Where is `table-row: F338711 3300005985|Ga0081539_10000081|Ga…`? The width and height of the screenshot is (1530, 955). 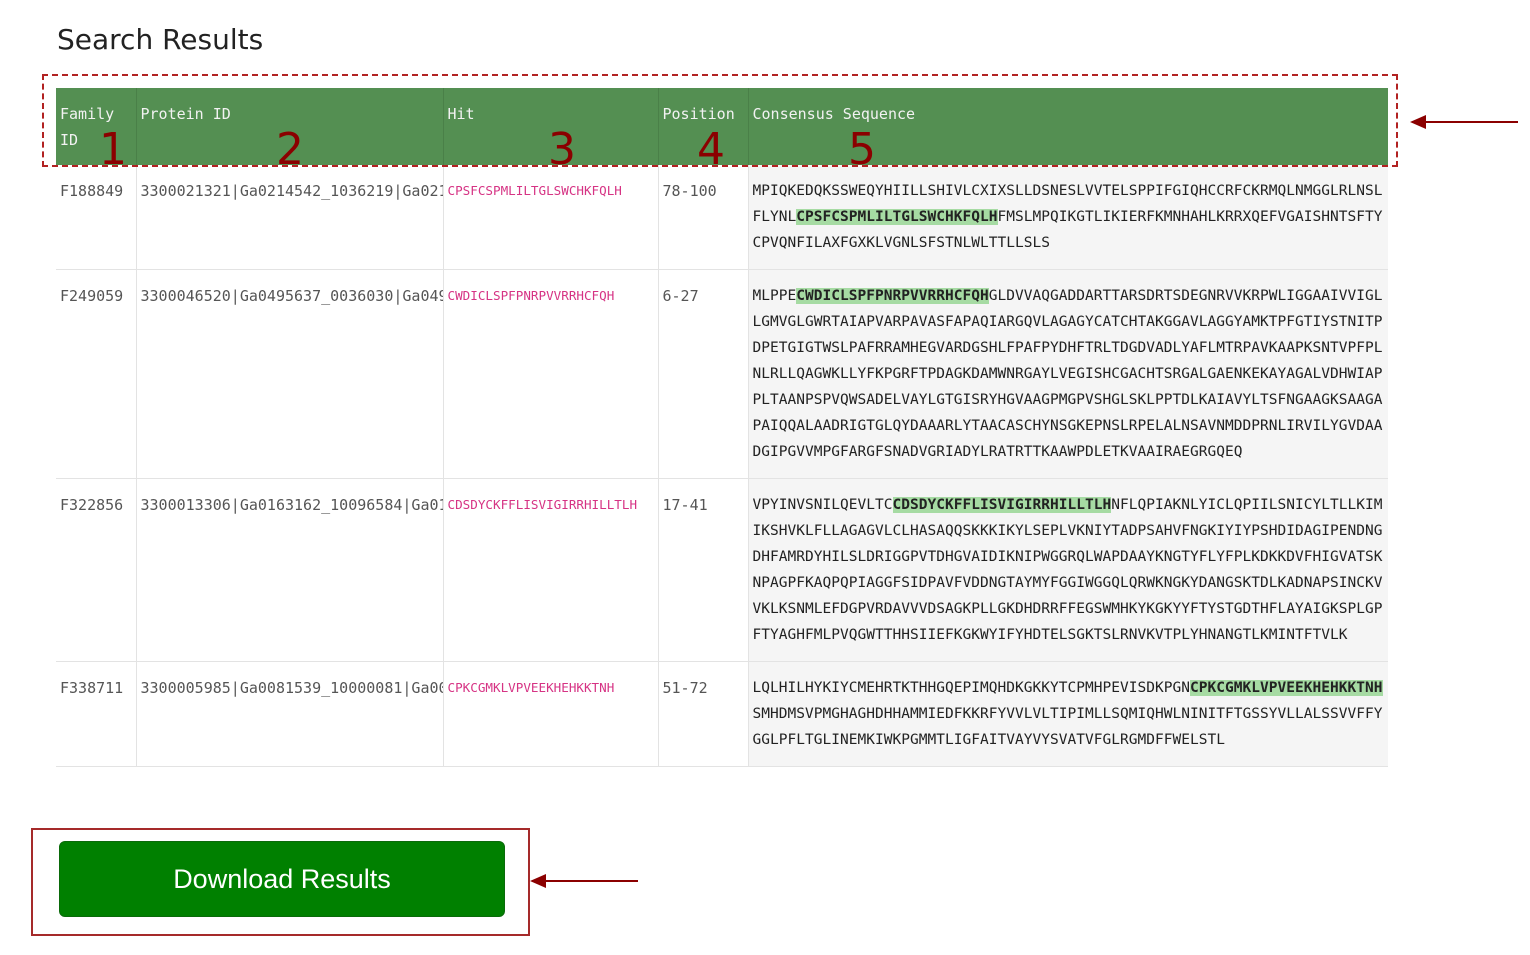
table-row: F338711 3300005985|Ga0081539_10000081|Ga… is located at coordinates (722, 714).